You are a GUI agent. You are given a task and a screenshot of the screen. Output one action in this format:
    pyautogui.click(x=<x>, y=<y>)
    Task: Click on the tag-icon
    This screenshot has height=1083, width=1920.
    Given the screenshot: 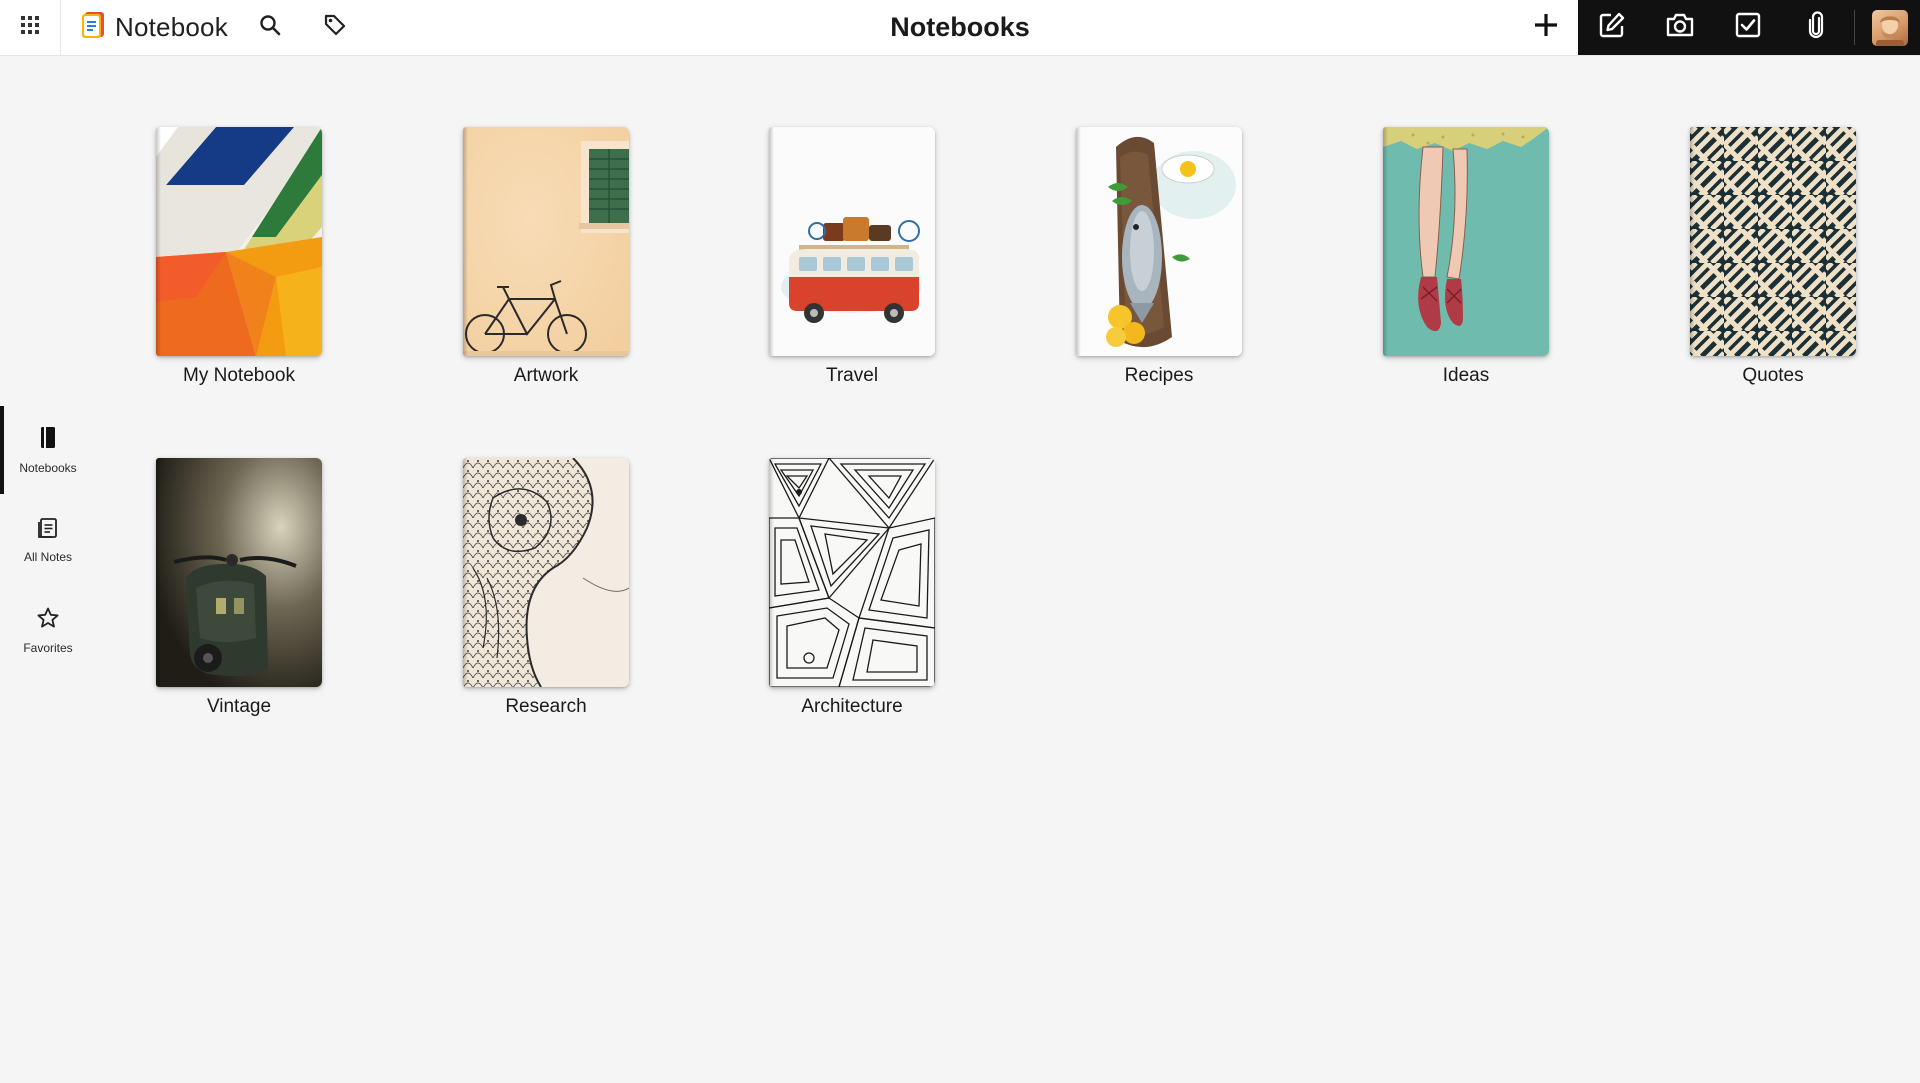 What is the action you would take?
    pyautogui.click(x=335, y=27)
    